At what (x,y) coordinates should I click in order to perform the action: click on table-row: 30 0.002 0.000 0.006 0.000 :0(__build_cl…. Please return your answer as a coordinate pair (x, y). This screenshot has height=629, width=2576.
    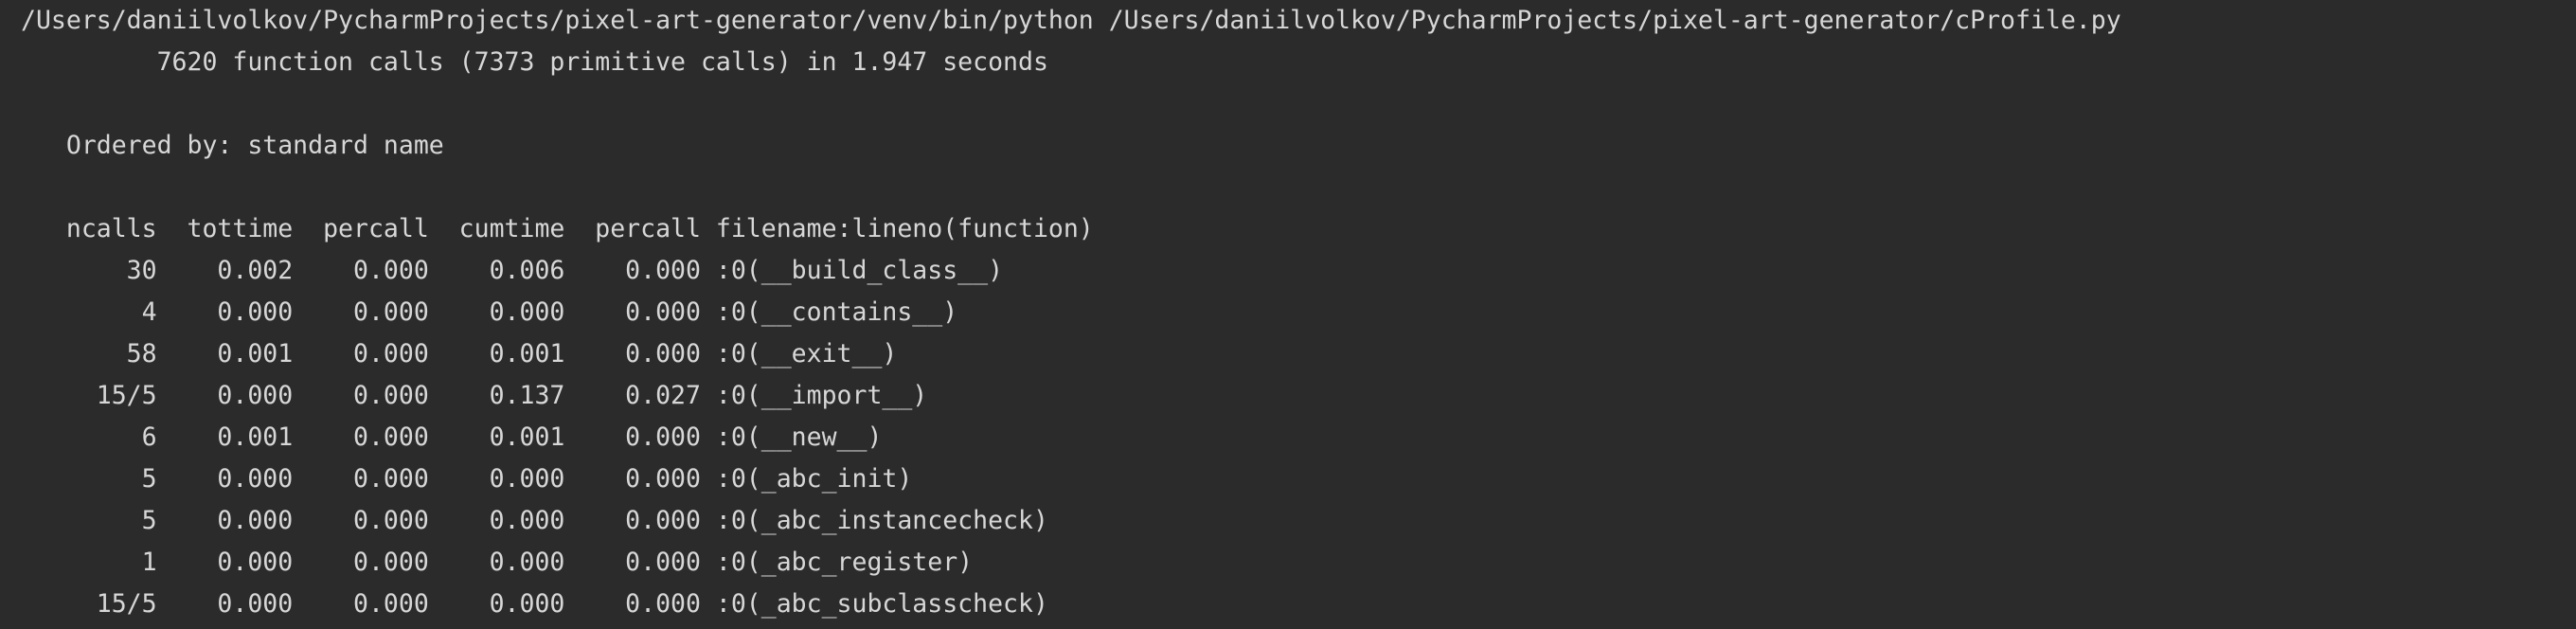
    Looking at the image, I should click on (512, 270).